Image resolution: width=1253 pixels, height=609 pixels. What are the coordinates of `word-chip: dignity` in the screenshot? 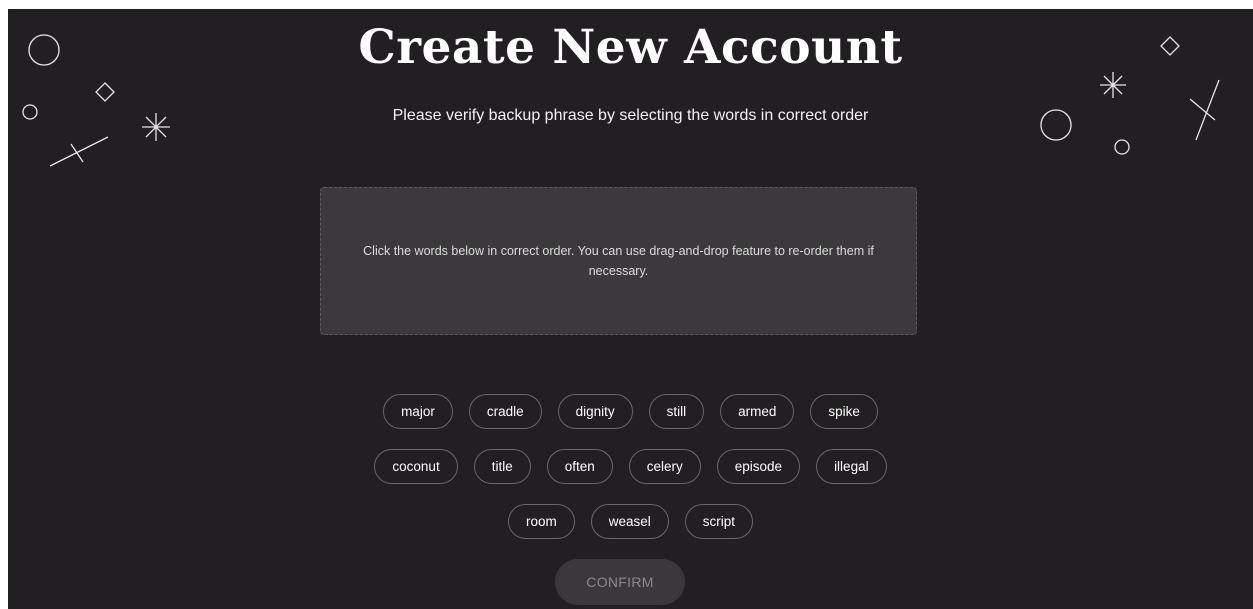 It's located at (595, 411).